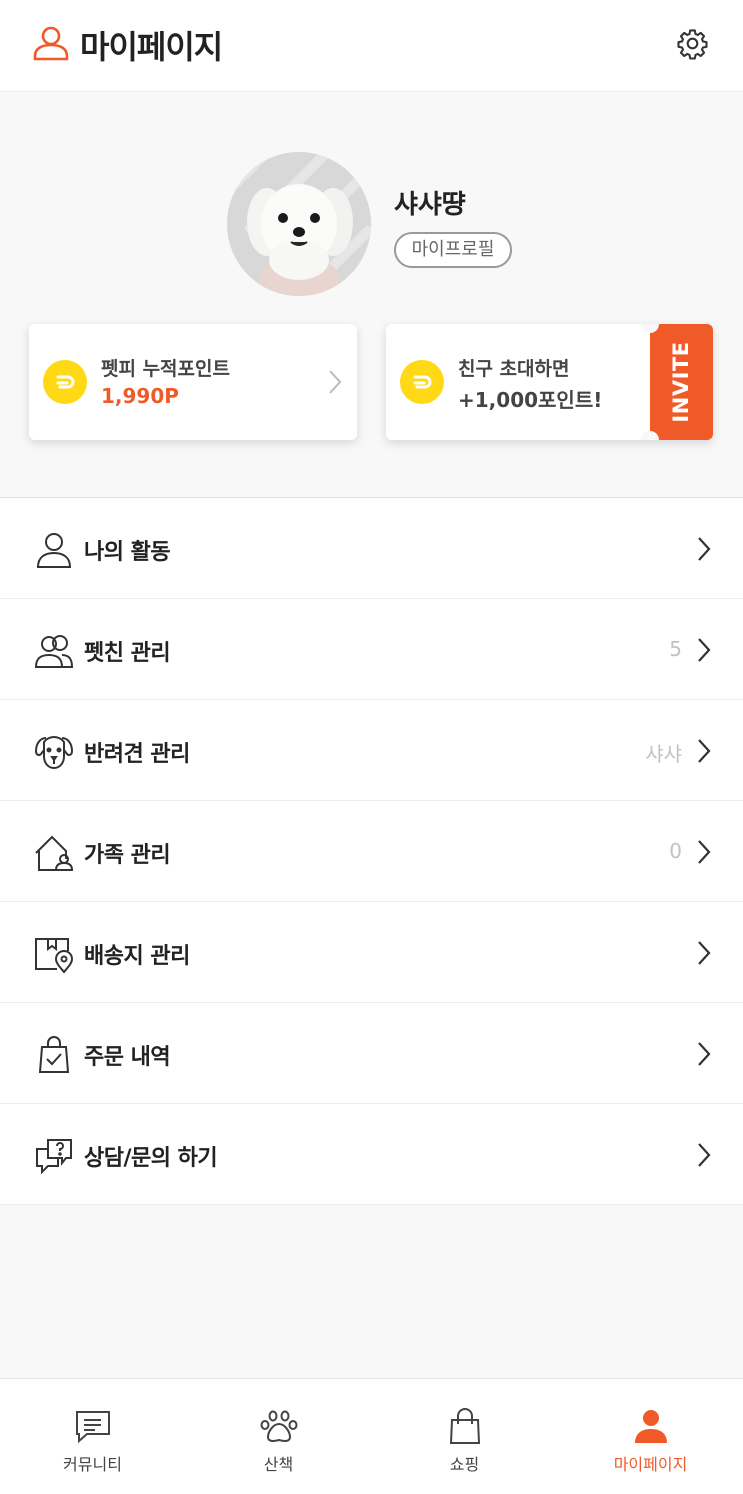  I want to click on menu-item-family: 가족 관리 0, so click(371, 851).